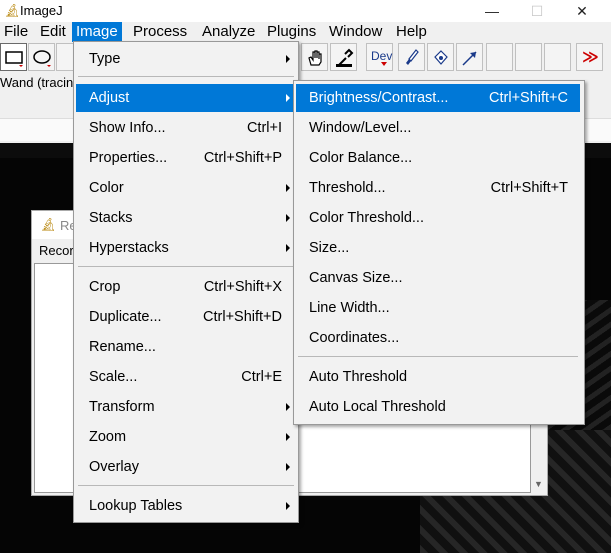 The height and width of the screenshot is (553, 611). I want to click on rectangle-tool-button, so click(13, 57).